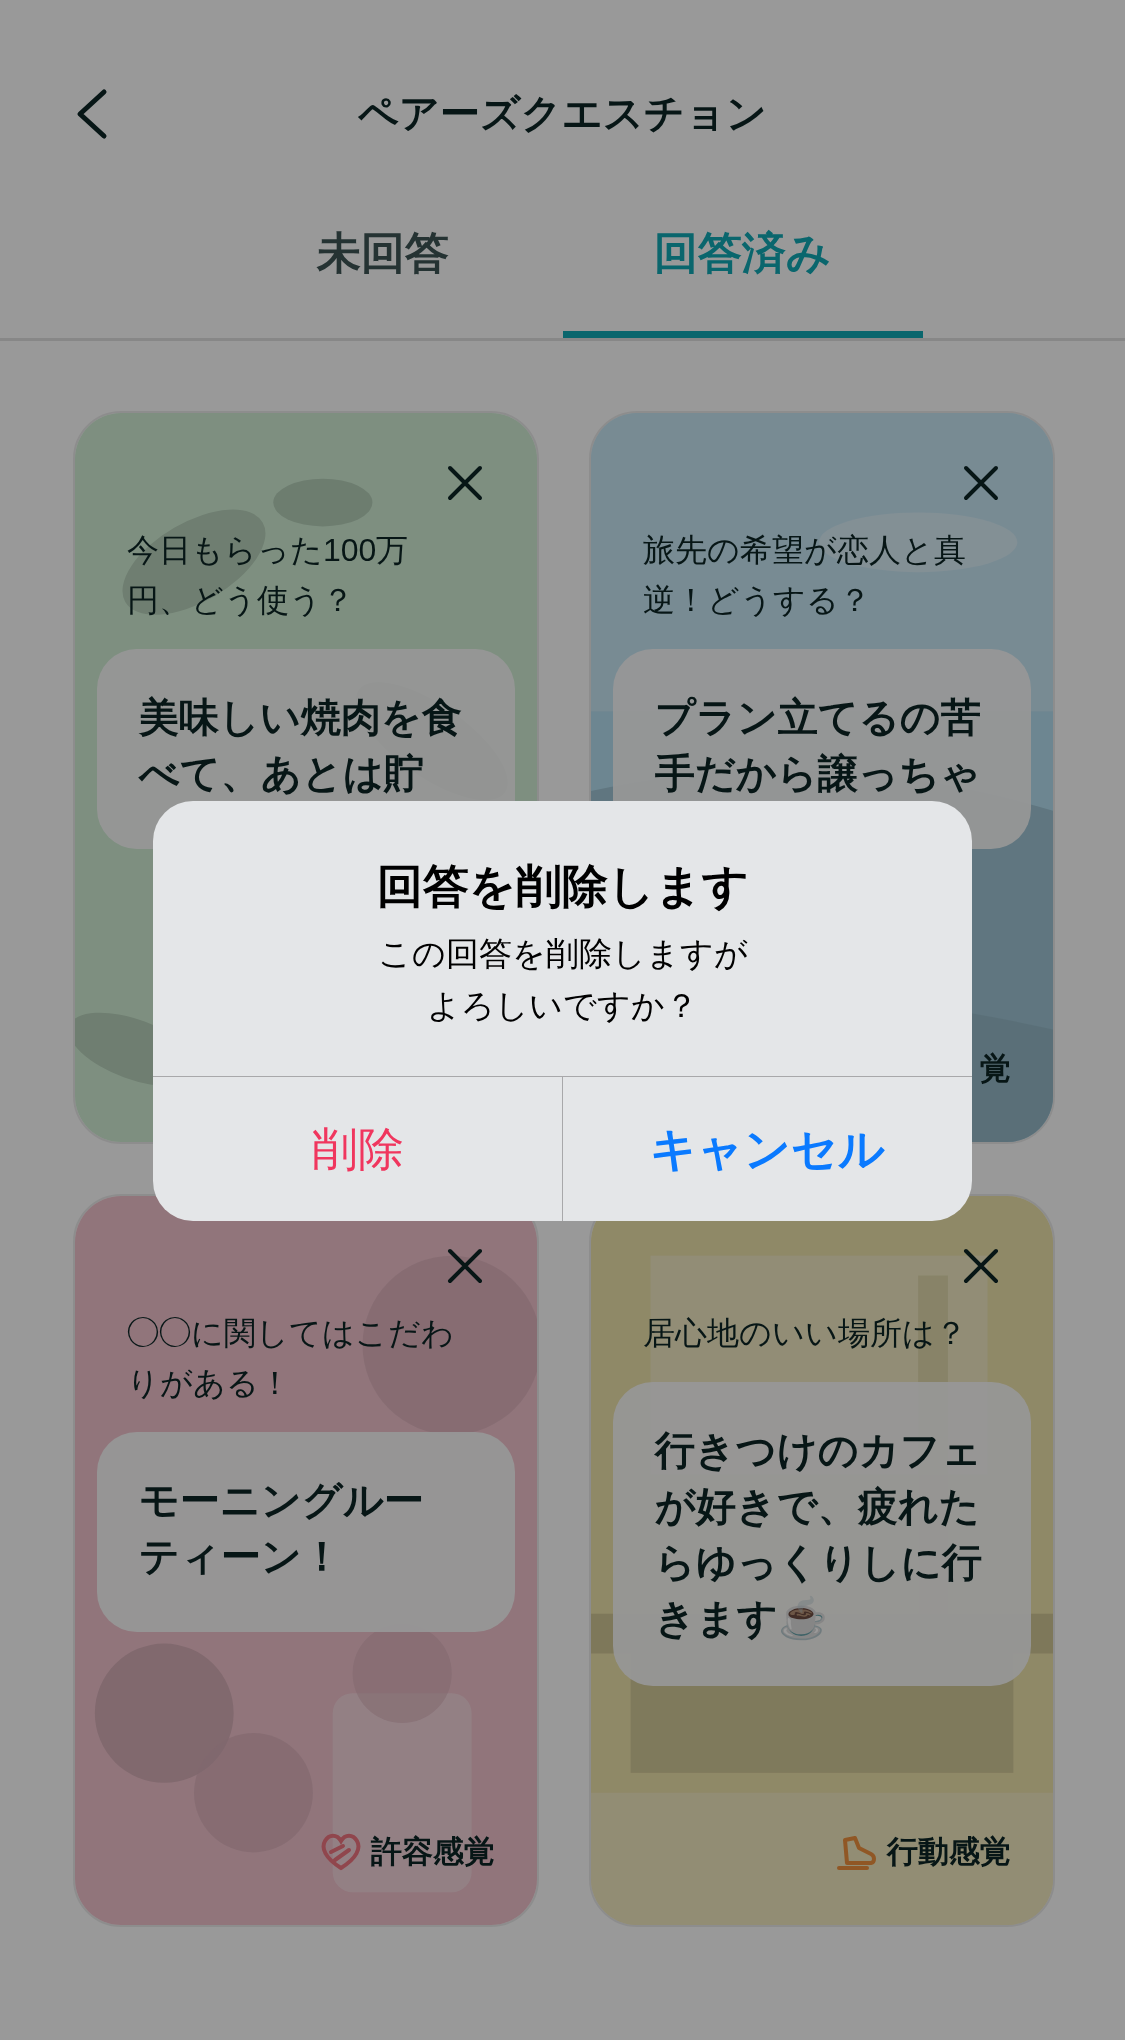 This screenshot has width=1125, height=2040. What do you see at coordinates (949, 1851) in the screenshot?
I see `category-label: 行動感覚` at bounding box center [949, 1851].